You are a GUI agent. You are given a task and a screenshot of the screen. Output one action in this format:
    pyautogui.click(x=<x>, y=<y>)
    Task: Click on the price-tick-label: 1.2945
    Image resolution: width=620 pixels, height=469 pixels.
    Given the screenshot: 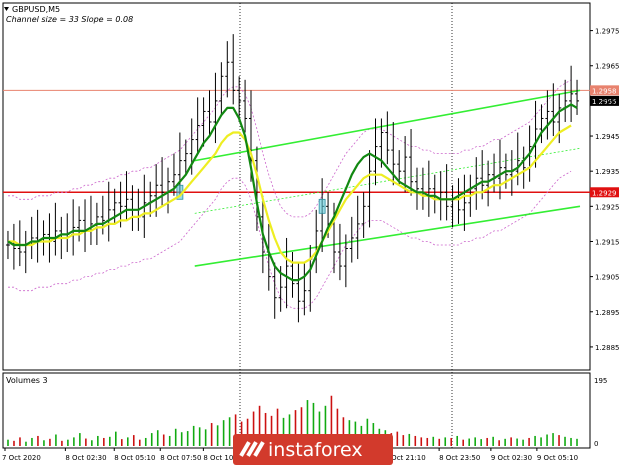 What is the action you would take?
    pyautogui.click(x=607, y=137)
    